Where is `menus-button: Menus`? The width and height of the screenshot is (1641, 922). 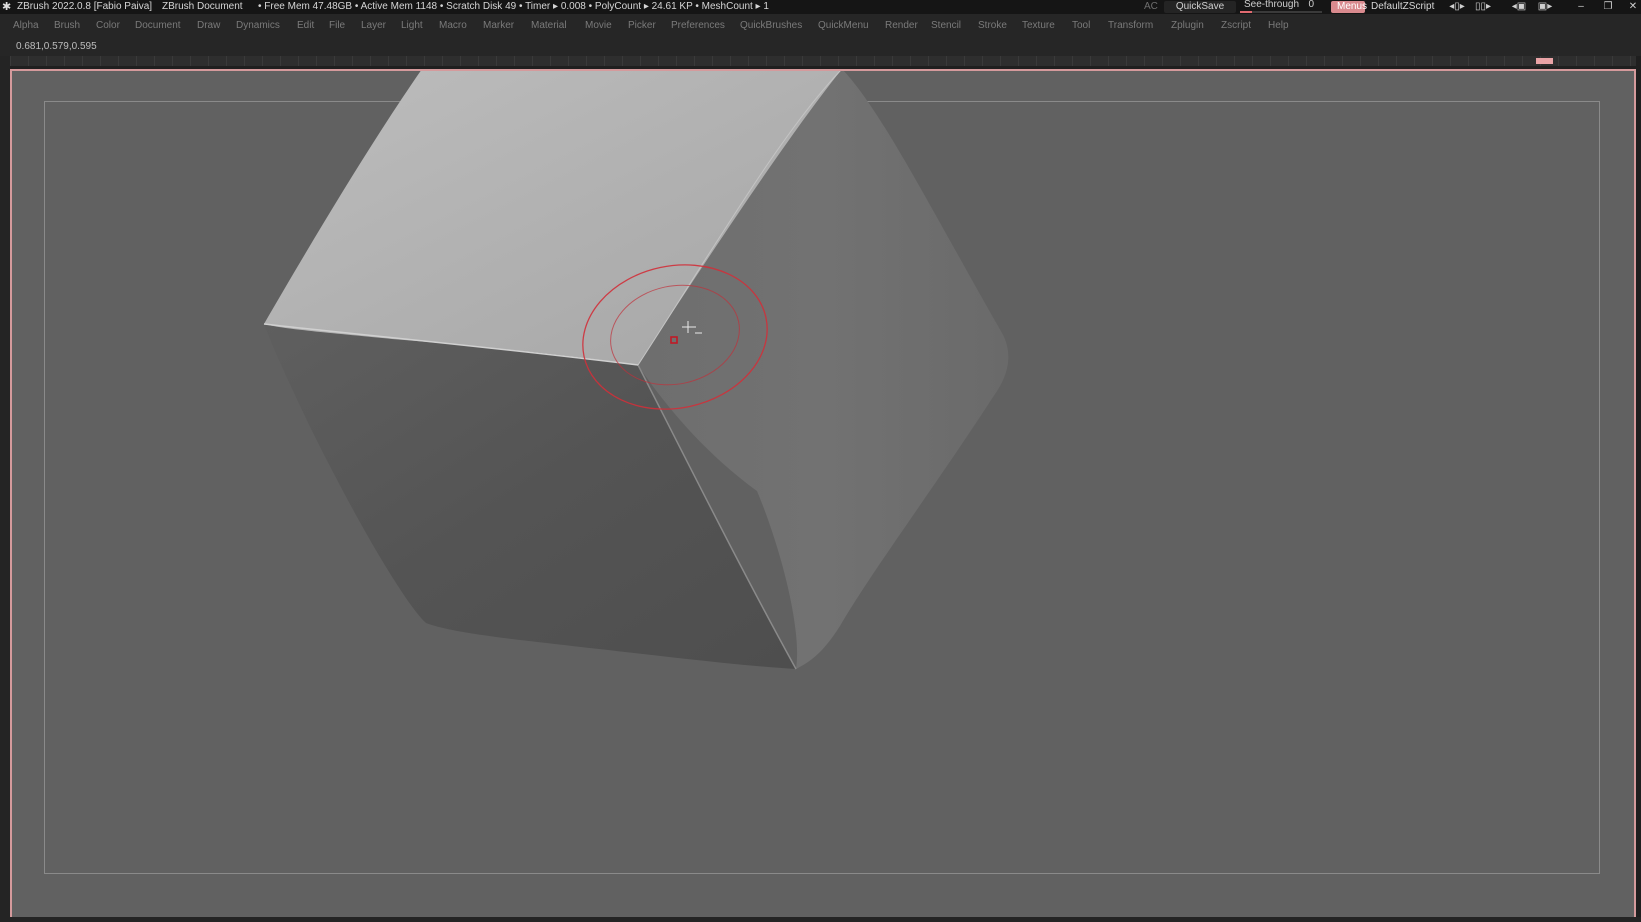 menus-button: Menus is located at coordinates (1349, 7).